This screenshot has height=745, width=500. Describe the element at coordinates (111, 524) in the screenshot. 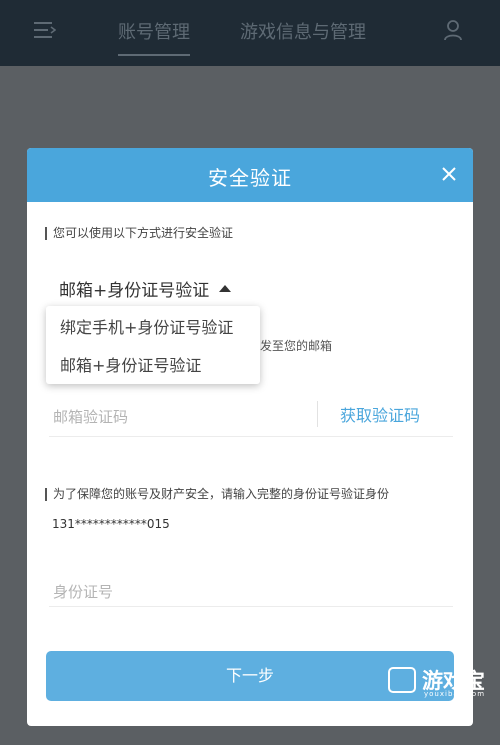

I see `masked-id-number: 131************015` at that location.